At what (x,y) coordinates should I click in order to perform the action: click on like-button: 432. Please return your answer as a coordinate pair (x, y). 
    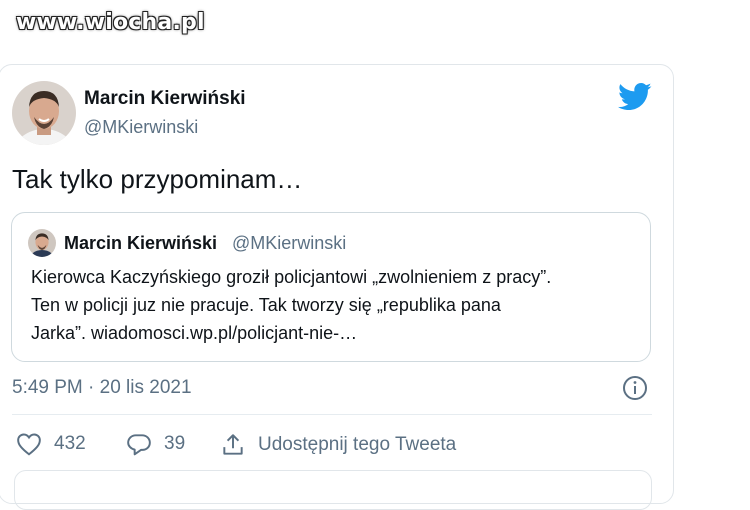
    Looking at the image, I should click on (51, 444).